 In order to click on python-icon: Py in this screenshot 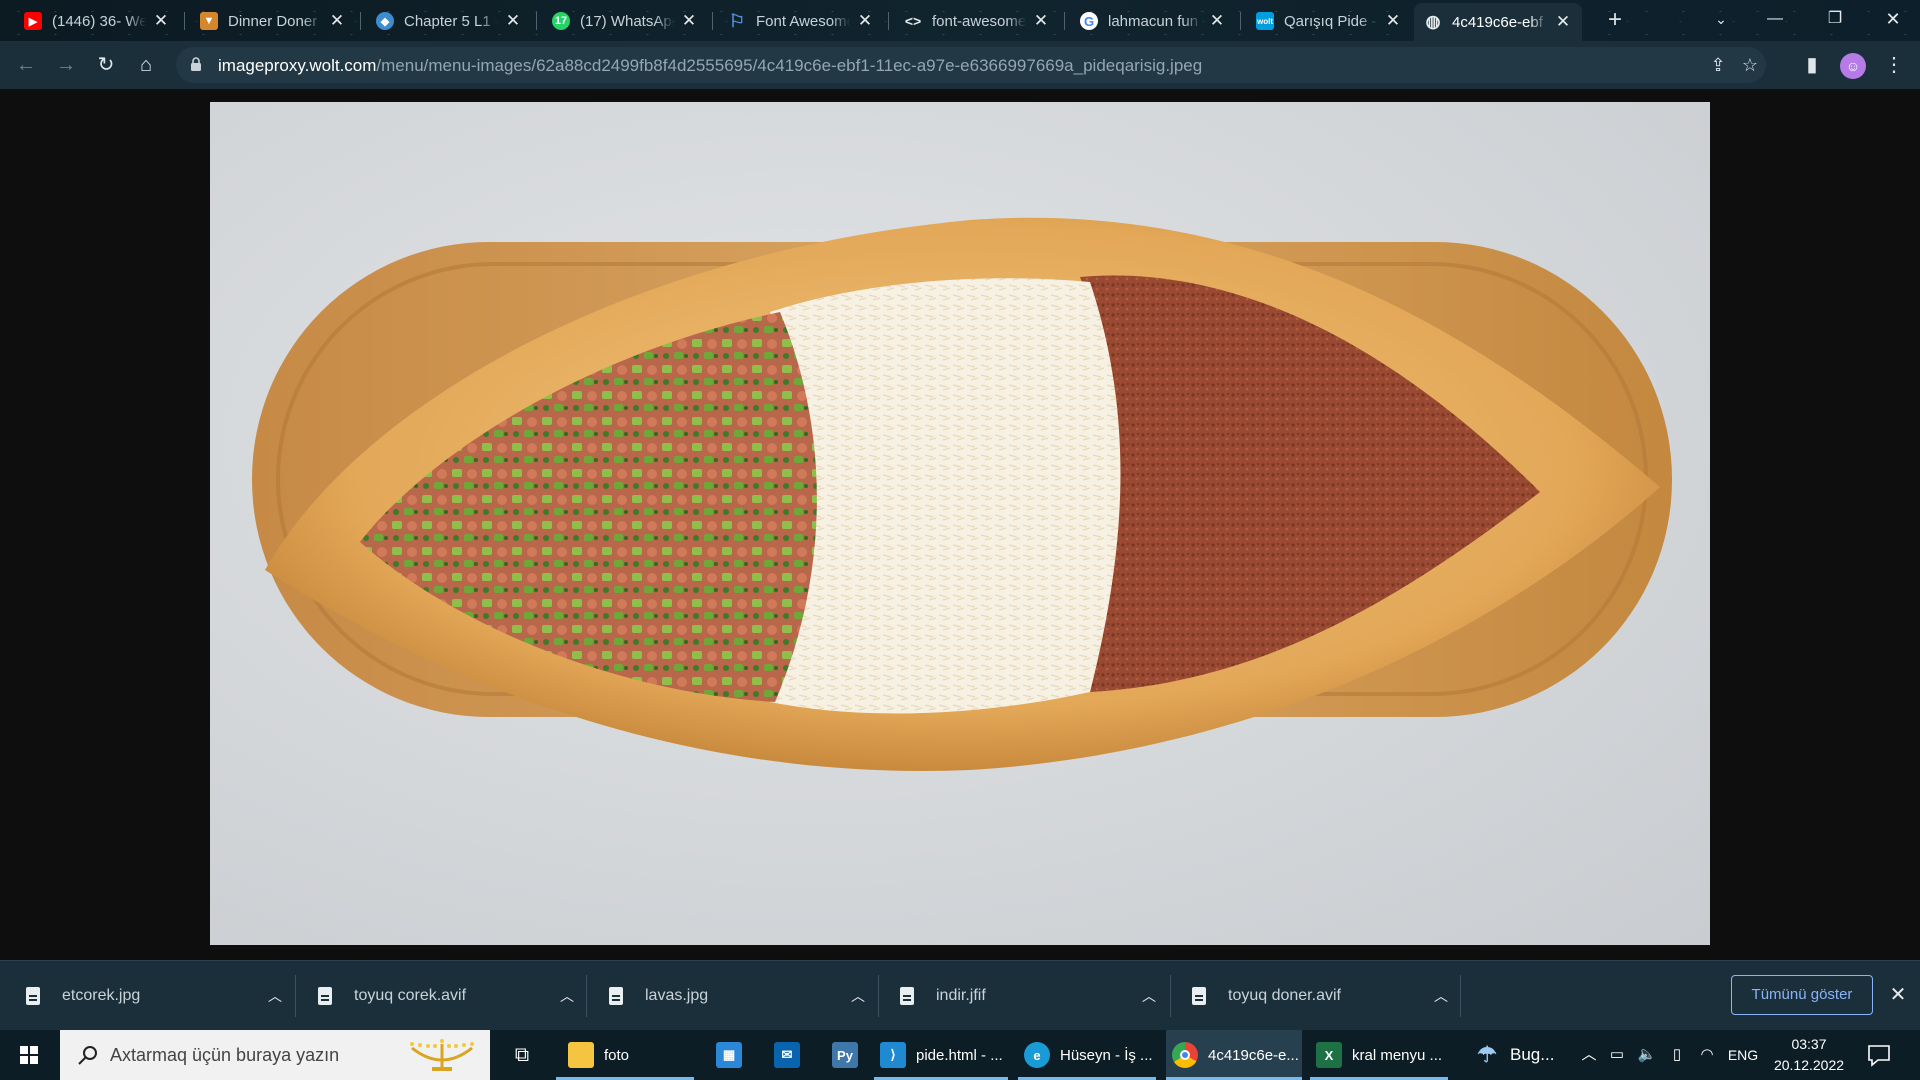, I will do `click(845, 1055)`.